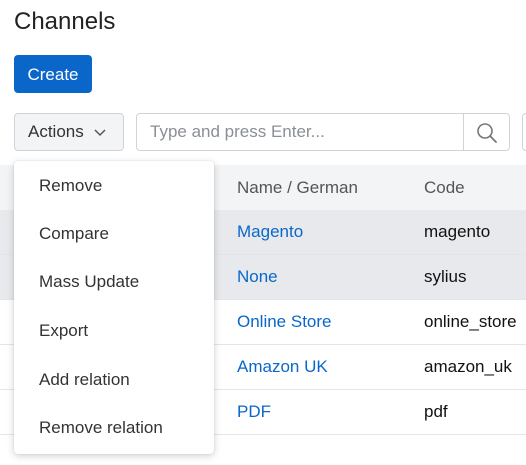  What do you see at coordinates (444, 187) in the screenshot?
I see `column-header-code: Code` at bounding box center [444, 187].